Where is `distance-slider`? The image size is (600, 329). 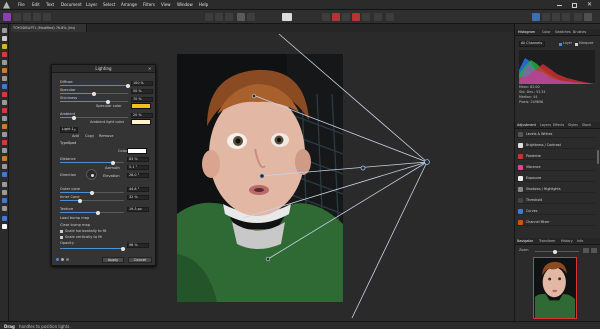 distance-slider is located at coordinates (92, 162).